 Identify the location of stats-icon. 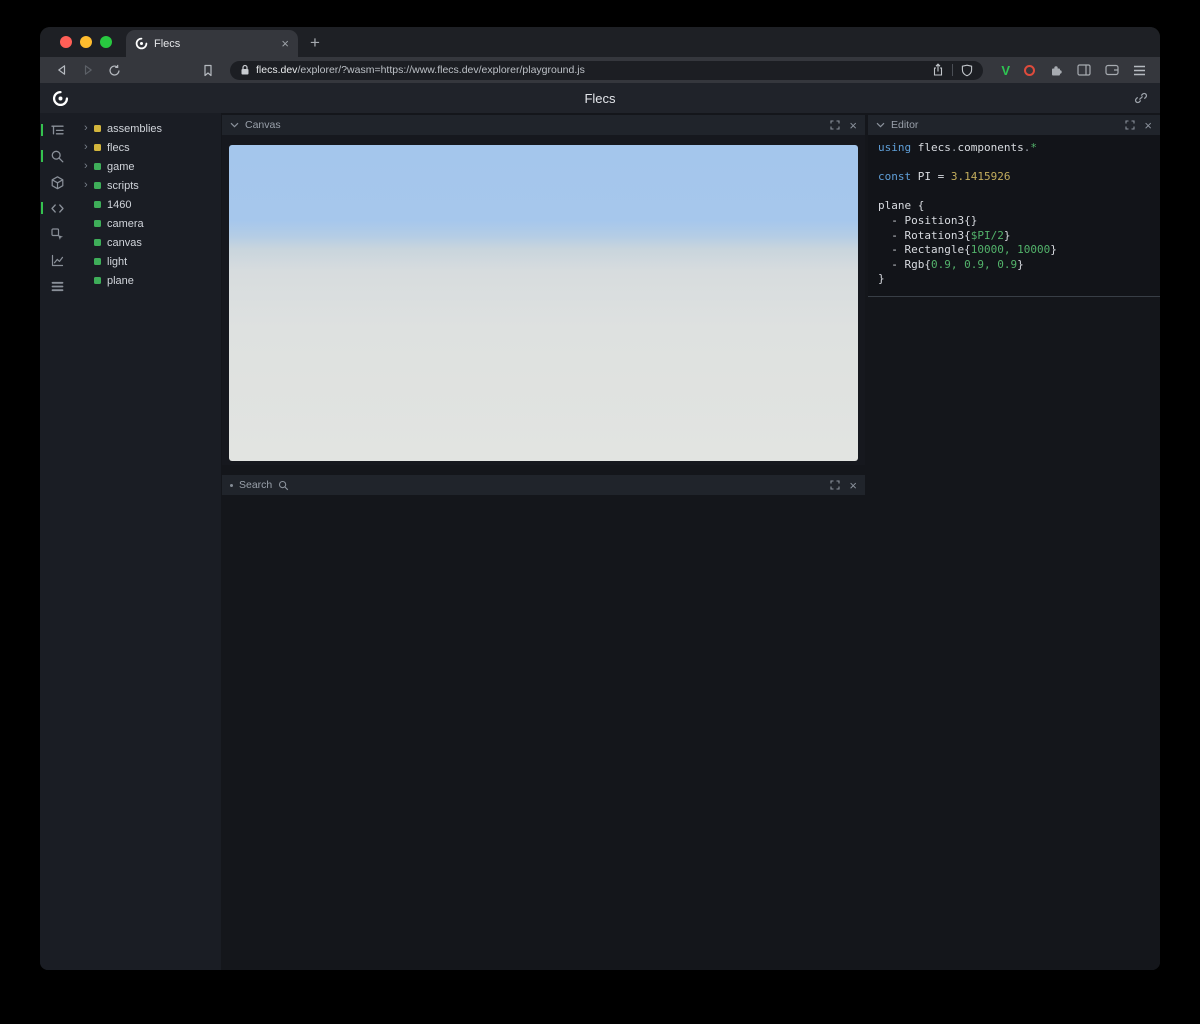
(57, 260).